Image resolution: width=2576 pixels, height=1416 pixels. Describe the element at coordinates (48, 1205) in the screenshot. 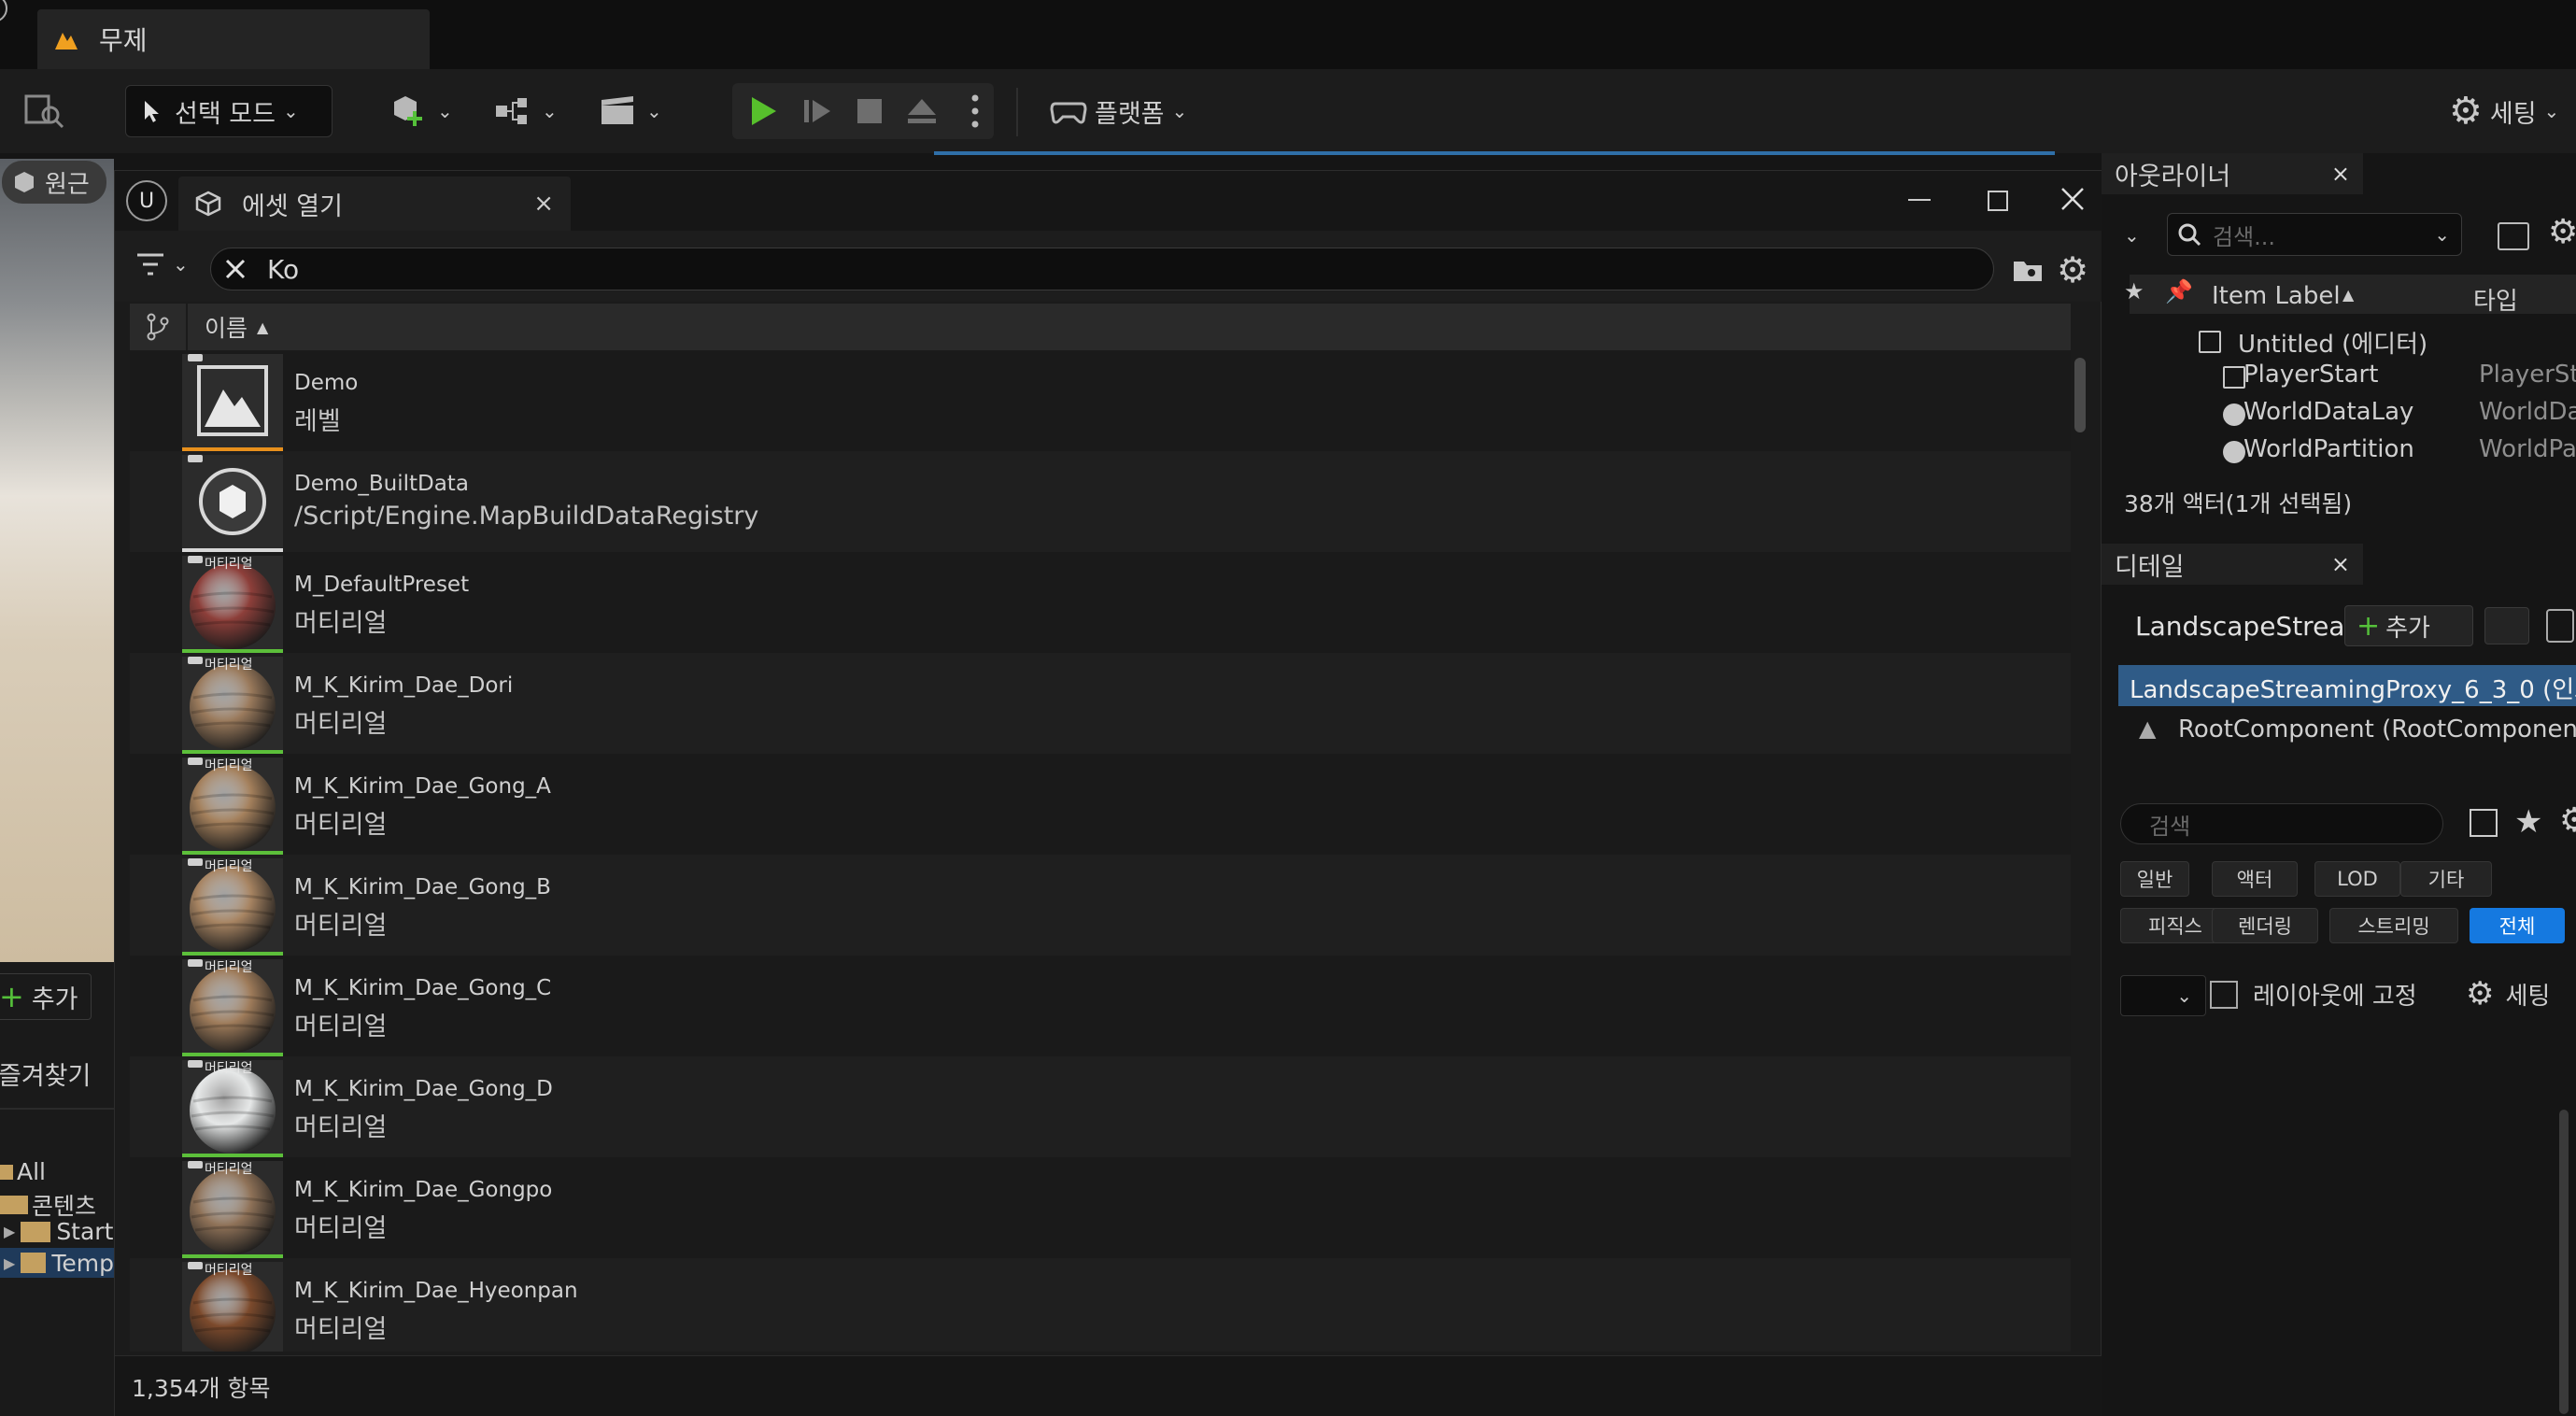

I see `tree-item-content: 콘텐츠` at that location.